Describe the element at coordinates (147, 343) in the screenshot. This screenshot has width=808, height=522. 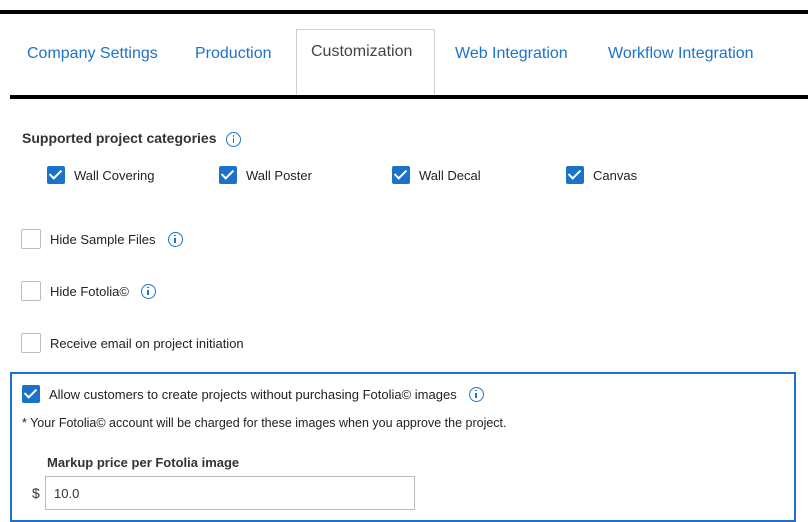
I see `option-label: Receive email on project initiation` at that location.